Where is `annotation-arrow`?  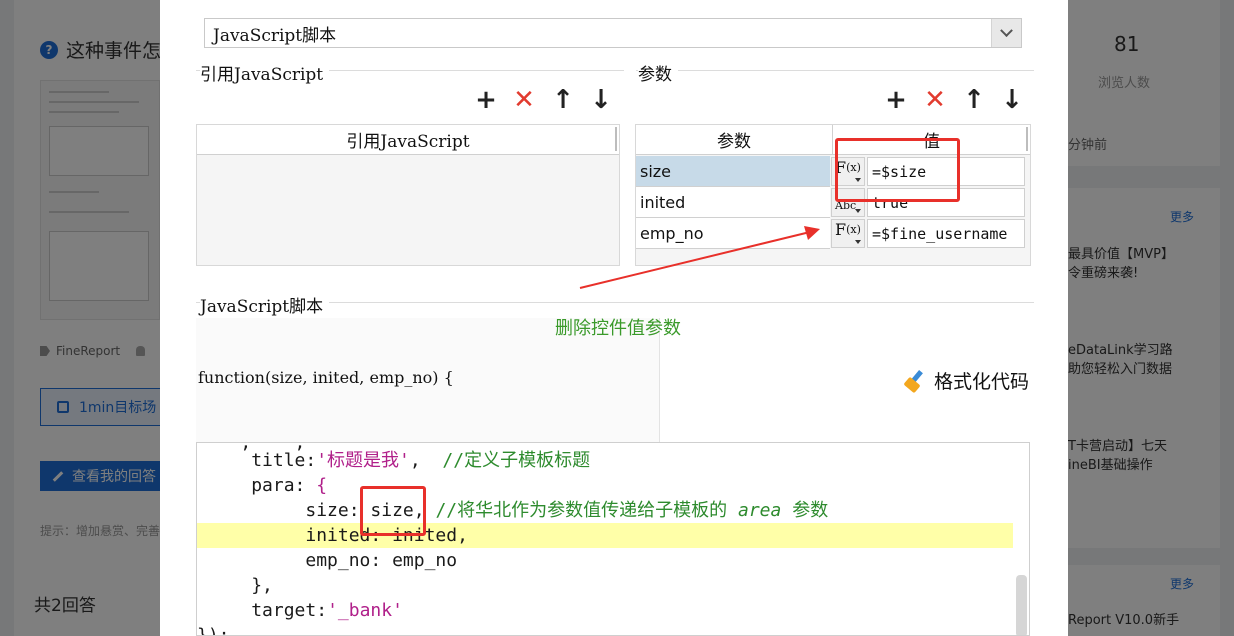
annotation-arrow is located at coordinates (699, 257).